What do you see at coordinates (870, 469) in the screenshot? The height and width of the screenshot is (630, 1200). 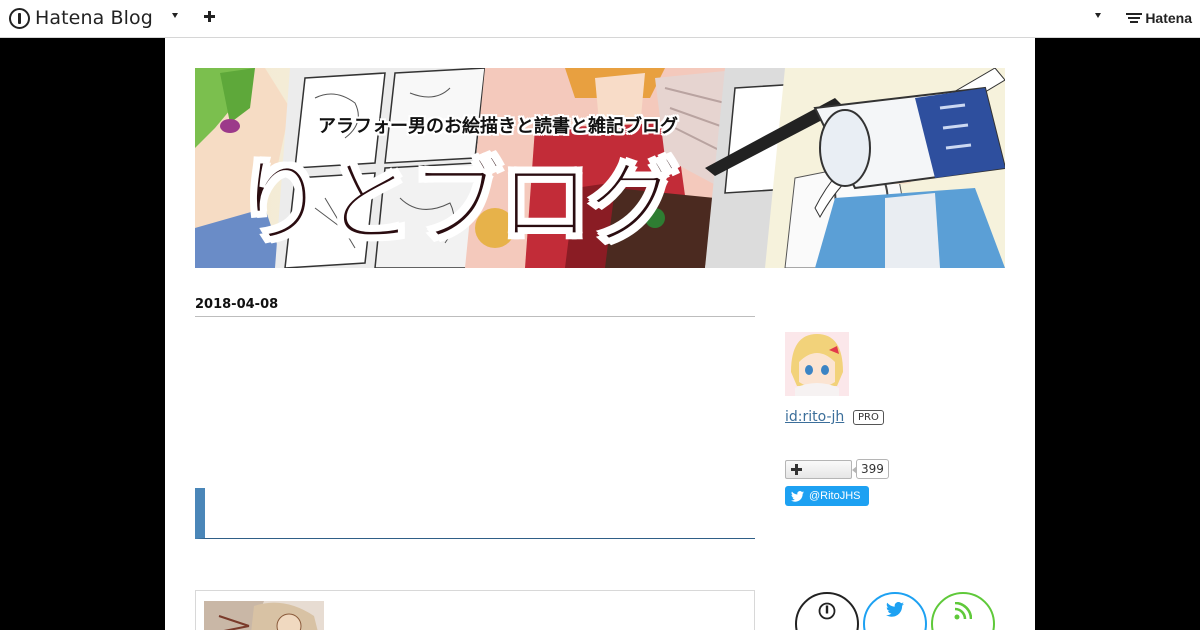 I see `follower-count: 399` at bounding box center [870, 469].